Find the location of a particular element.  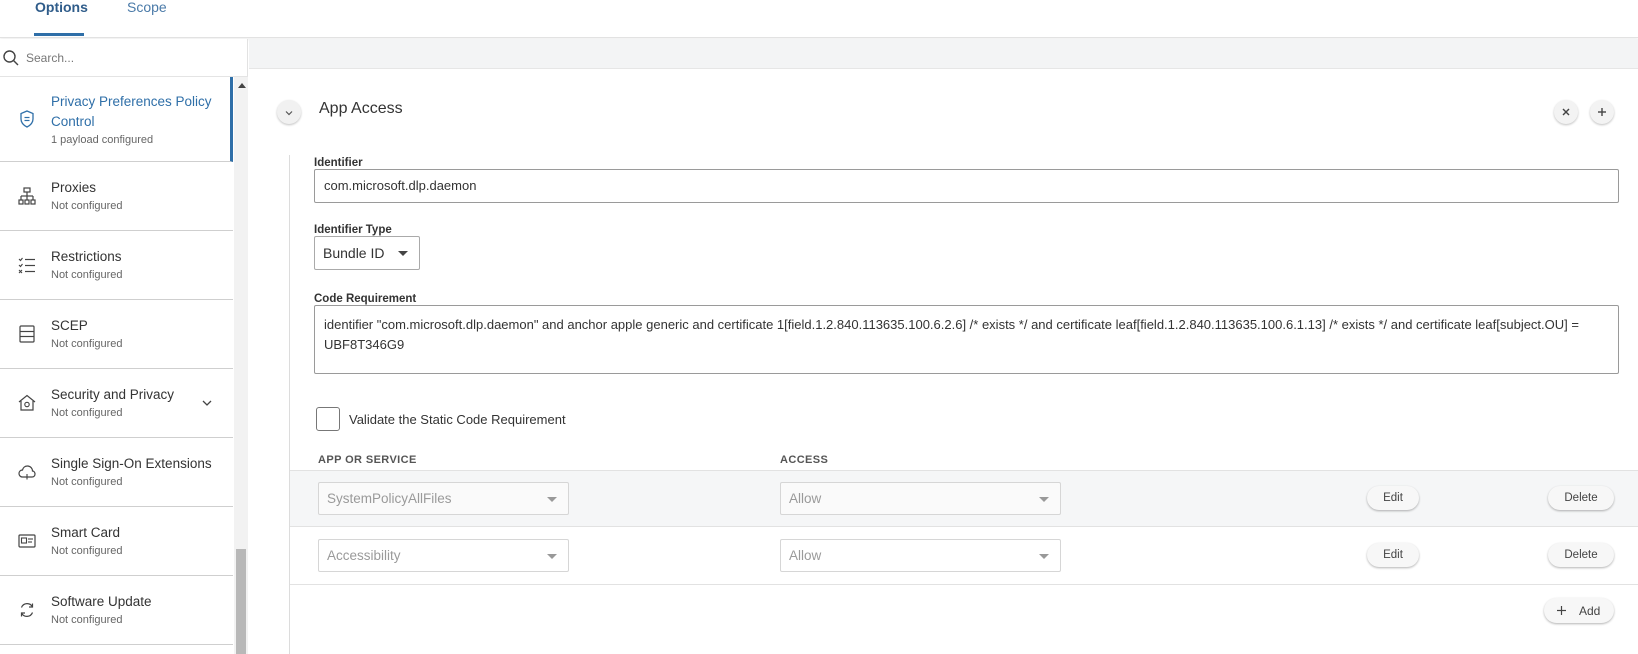

table-row: Accessibility Allow Edit Delete is located at coordinates (964, 556).